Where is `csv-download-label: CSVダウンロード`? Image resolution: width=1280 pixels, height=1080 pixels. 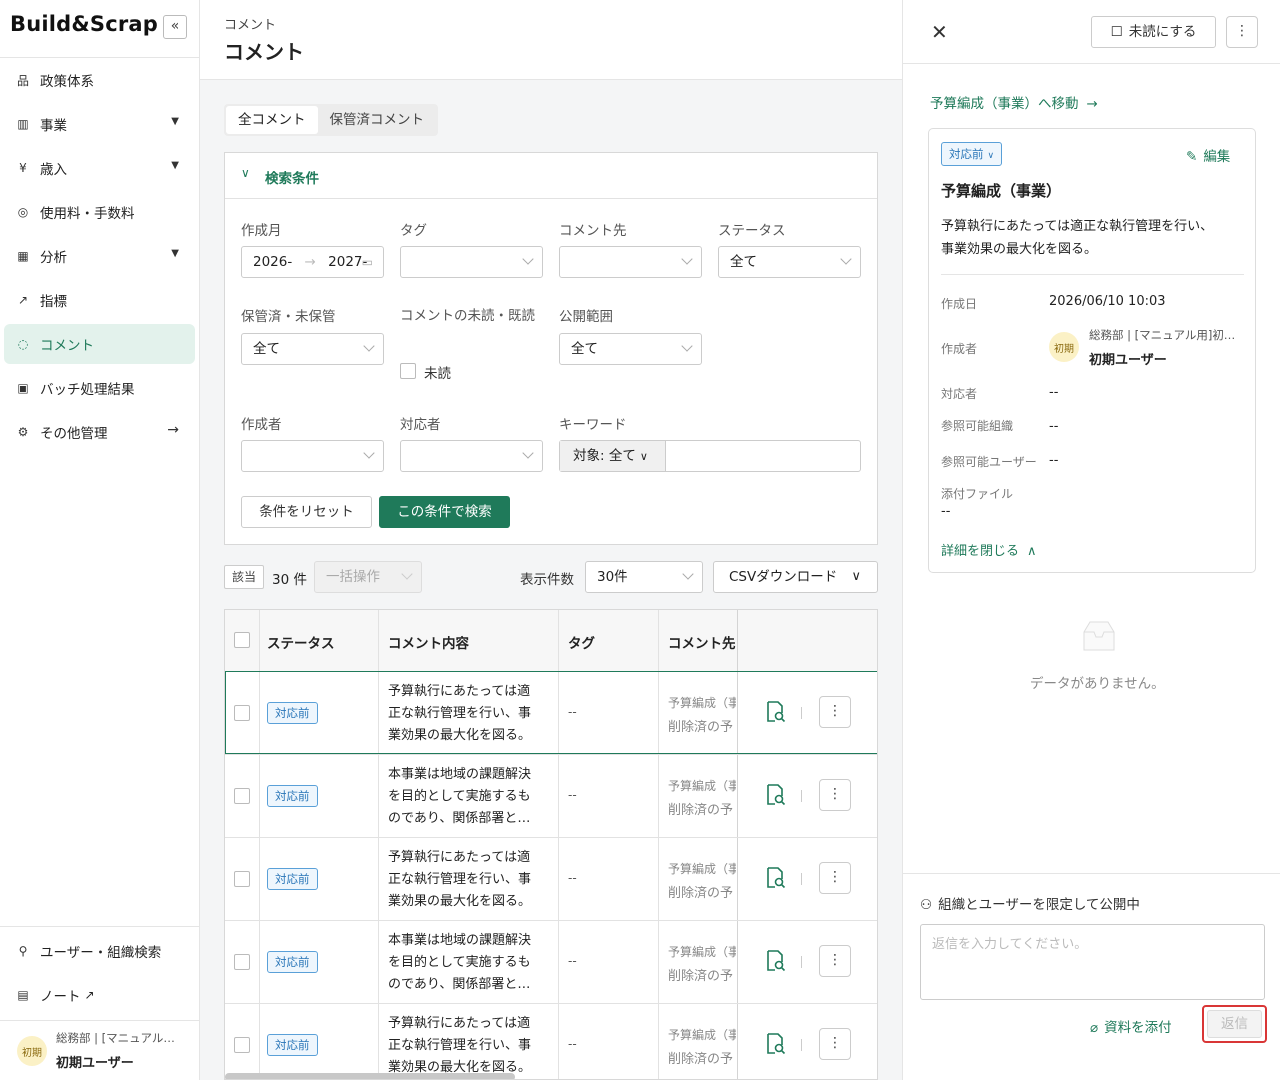
csv-download-label: CSVダウンロード is located at coordinates (783, 577).